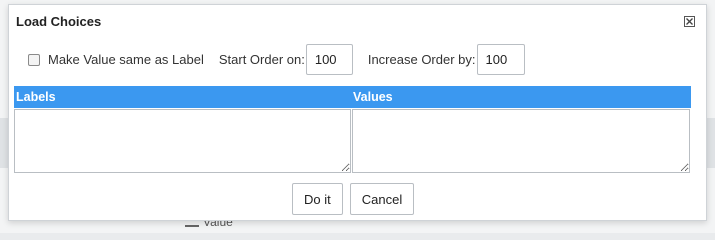 Image resolution: width=715 pixels, height=240 pixels. I want to click on dialog-actions: Do it Cancel, so click(353, 199).